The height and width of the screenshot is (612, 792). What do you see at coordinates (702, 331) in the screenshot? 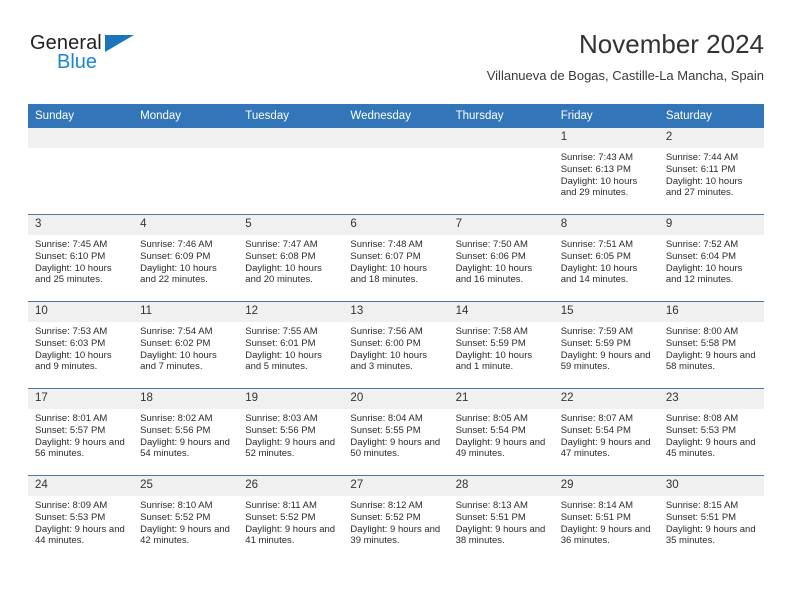
I see `sunrise-text: Sunrise: 8:00 AM` at bounding box center [702, 331].